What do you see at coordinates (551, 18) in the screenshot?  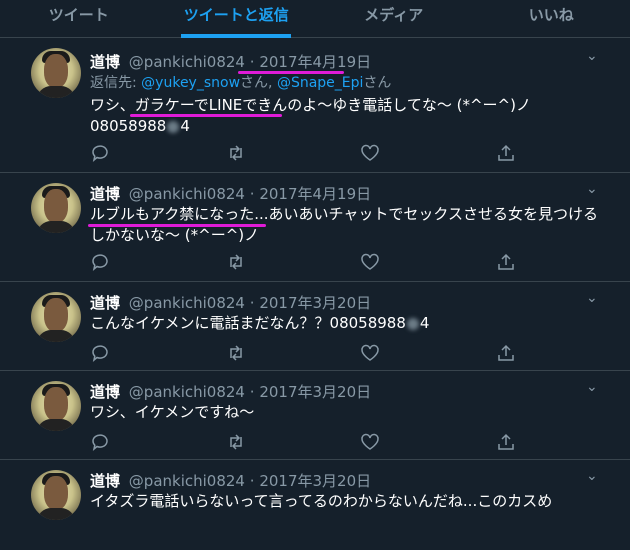 I see `tab-likes: いいね` at bounding box center [551, 18].